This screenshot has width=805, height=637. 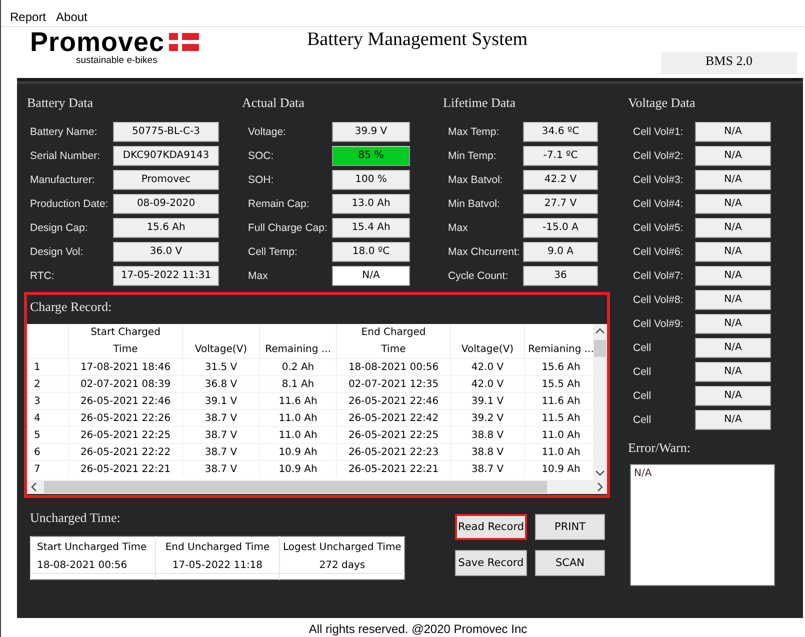 What do you see at coordinates (658, 132) in the screenshot?
I see `field-label: Cell Vol#1:` at bounding box center [658, 132].